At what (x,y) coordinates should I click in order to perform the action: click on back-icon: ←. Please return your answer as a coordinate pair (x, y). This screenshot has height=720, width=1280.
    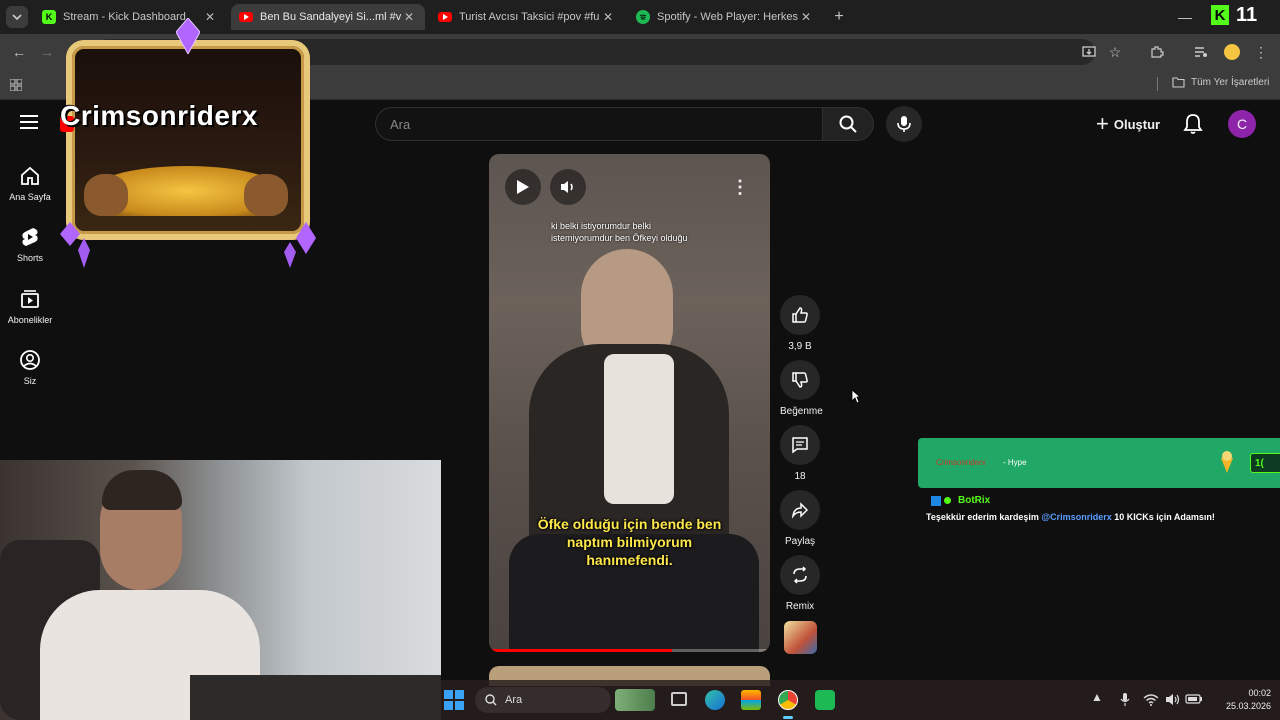
    Looking at the image, I should click on (19, 52).